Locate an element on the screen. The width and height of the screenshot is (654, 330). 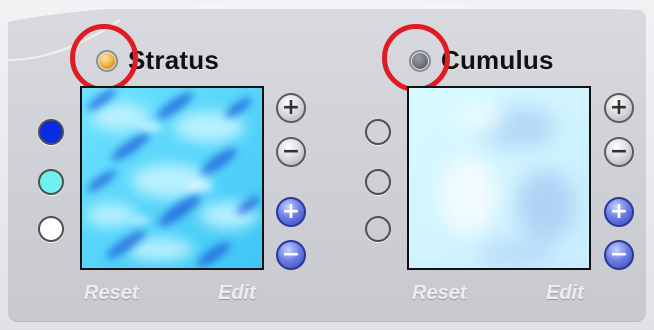
stratus-header: Stratus is located at coordinates (157, 60).